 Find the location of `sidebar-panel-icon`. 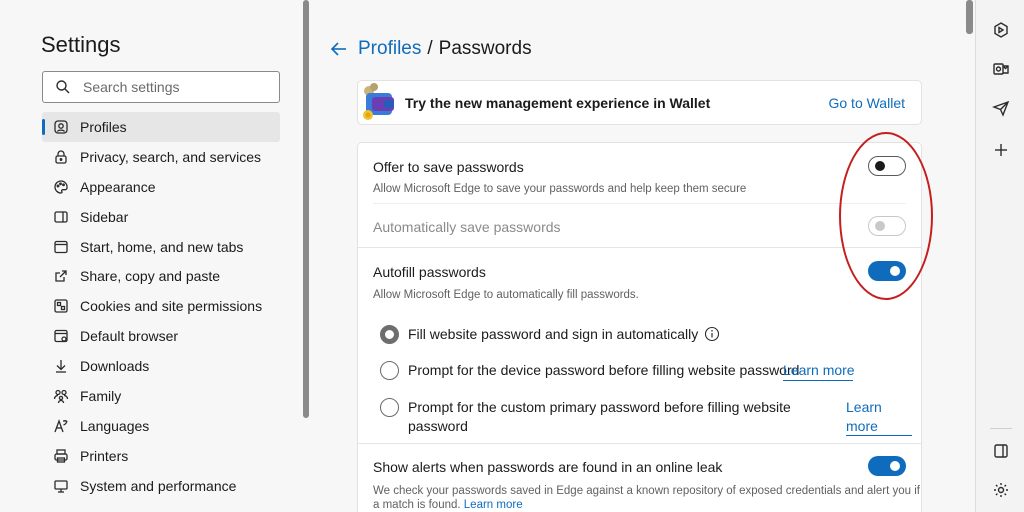

sidebar-panel-icon is located at coordinates (1001, 451).